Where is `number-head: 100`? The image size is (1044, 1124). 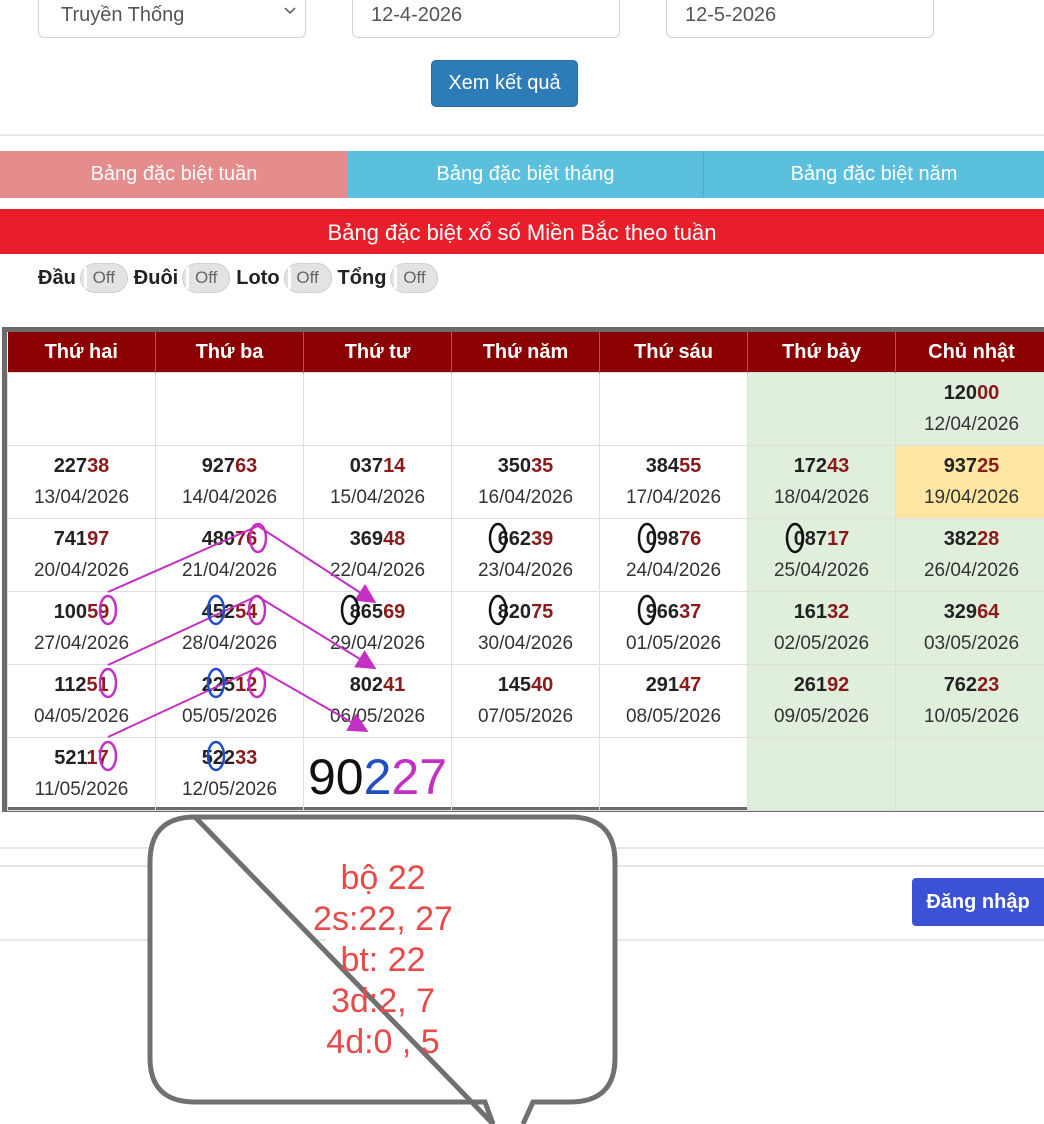
number-head: 100 is located at coordinates (70, 612).